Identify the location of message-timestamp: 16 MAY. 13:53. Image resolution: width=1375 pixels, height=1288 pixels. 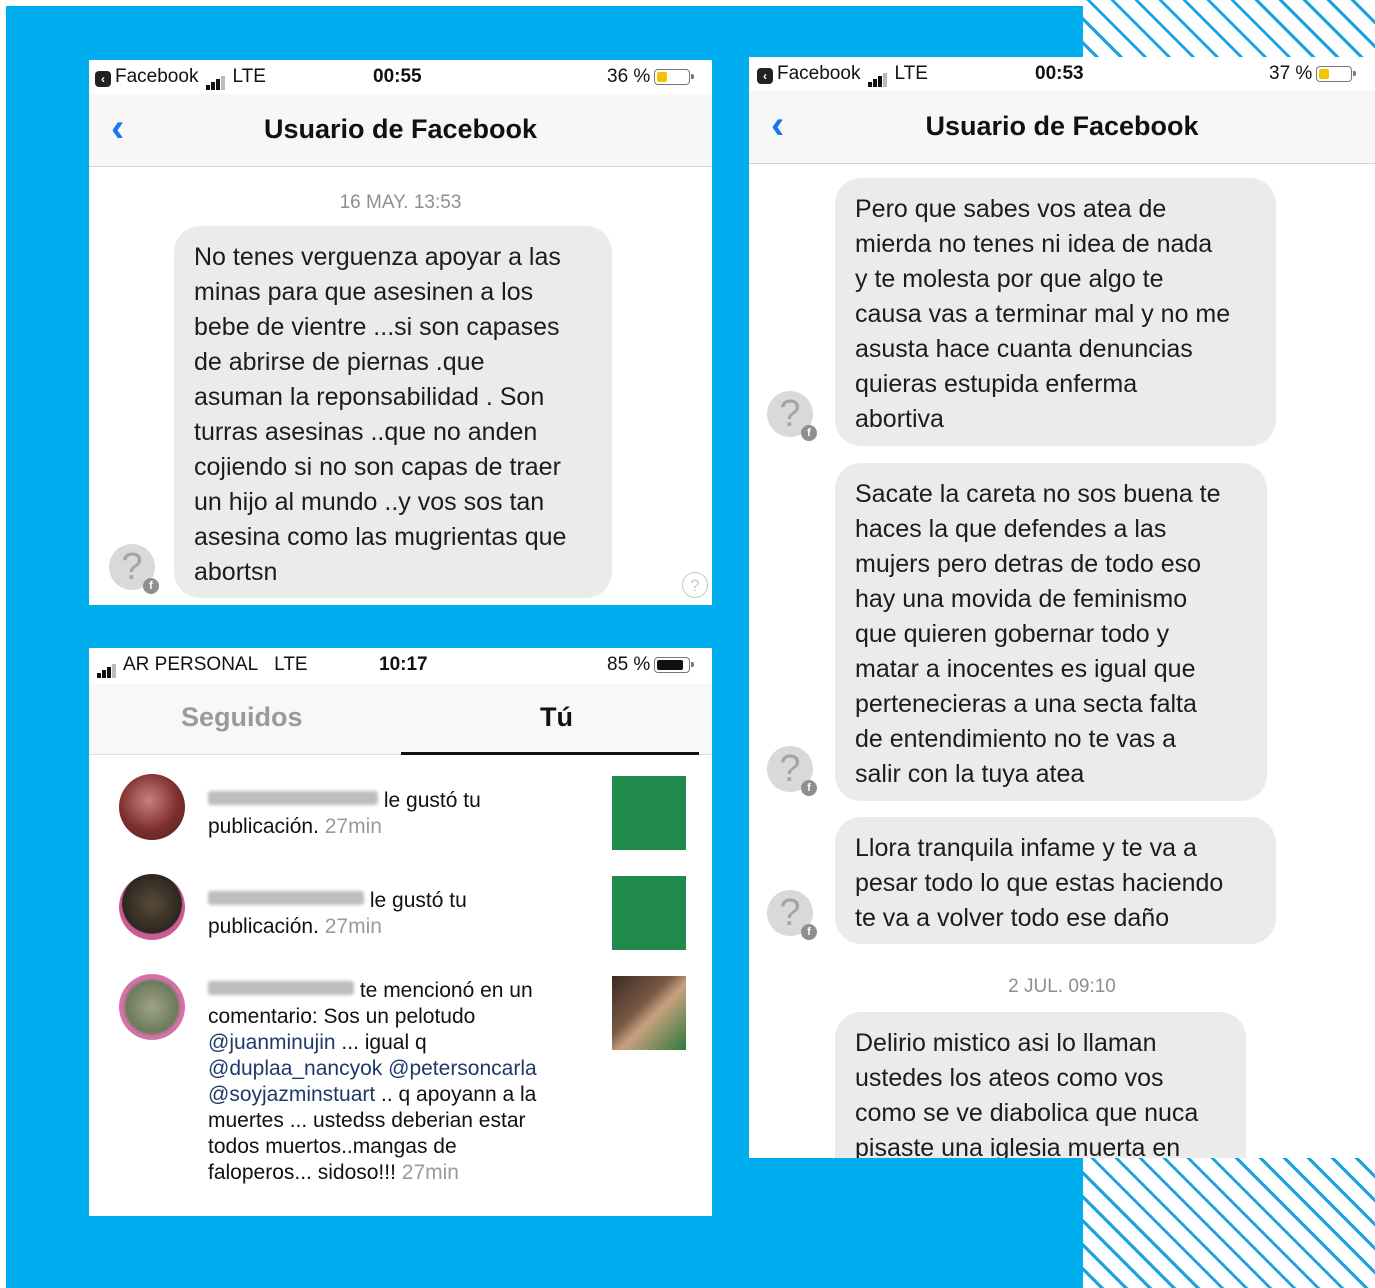
(400, 202).